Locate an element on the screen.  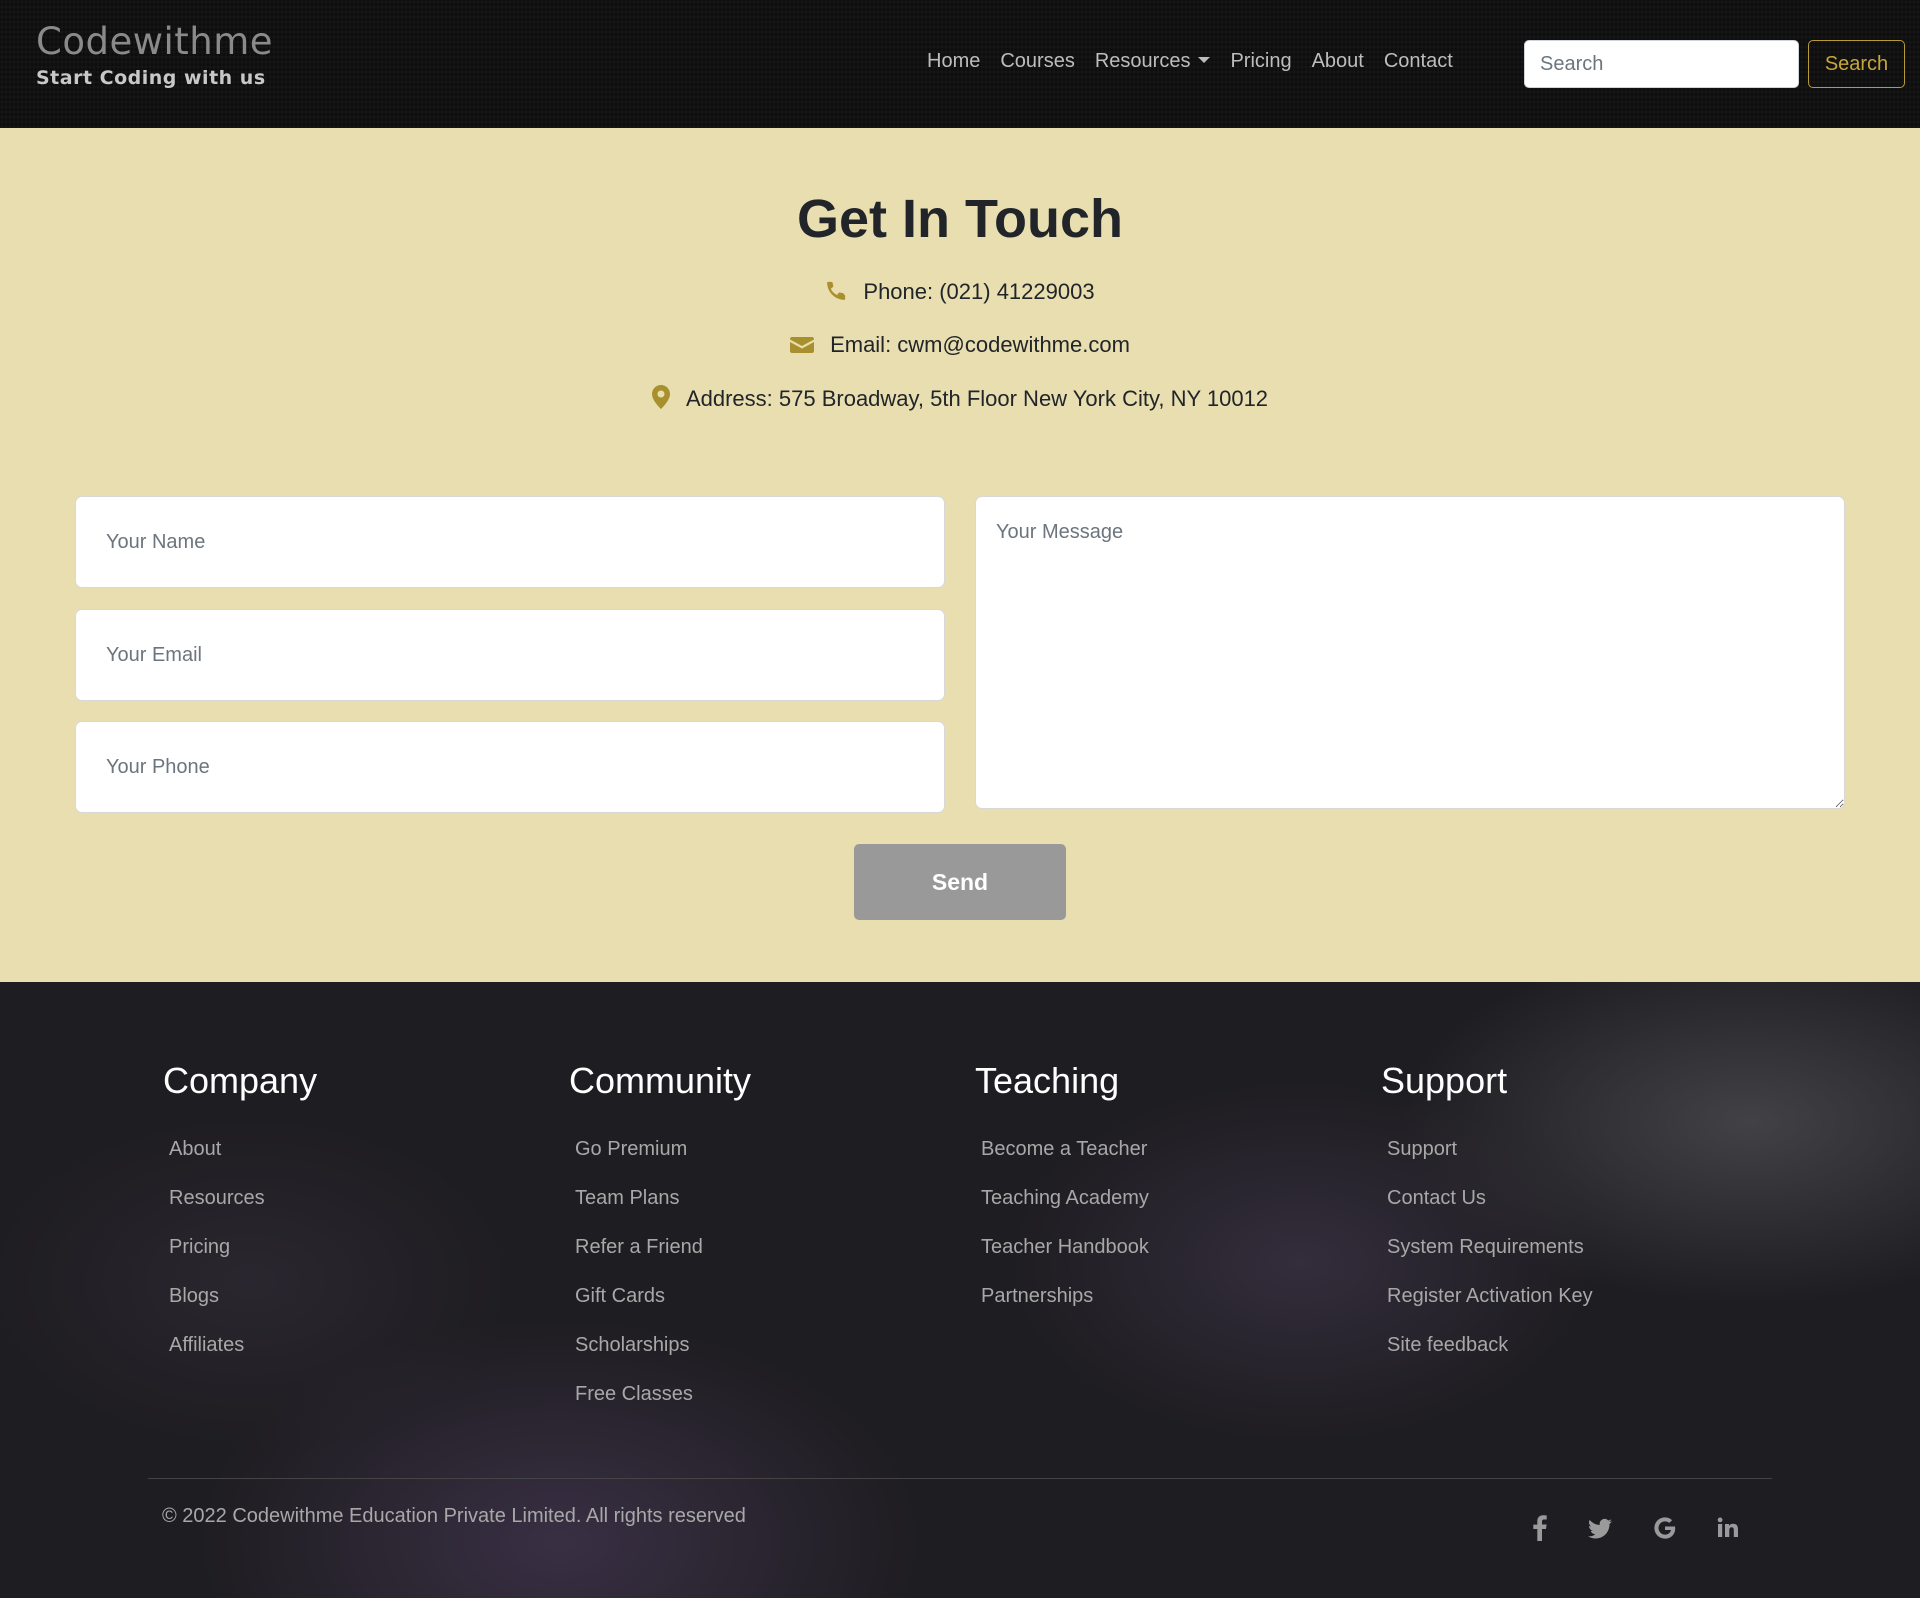
nav-contact: Contact is located at coordinates (1418, 61).